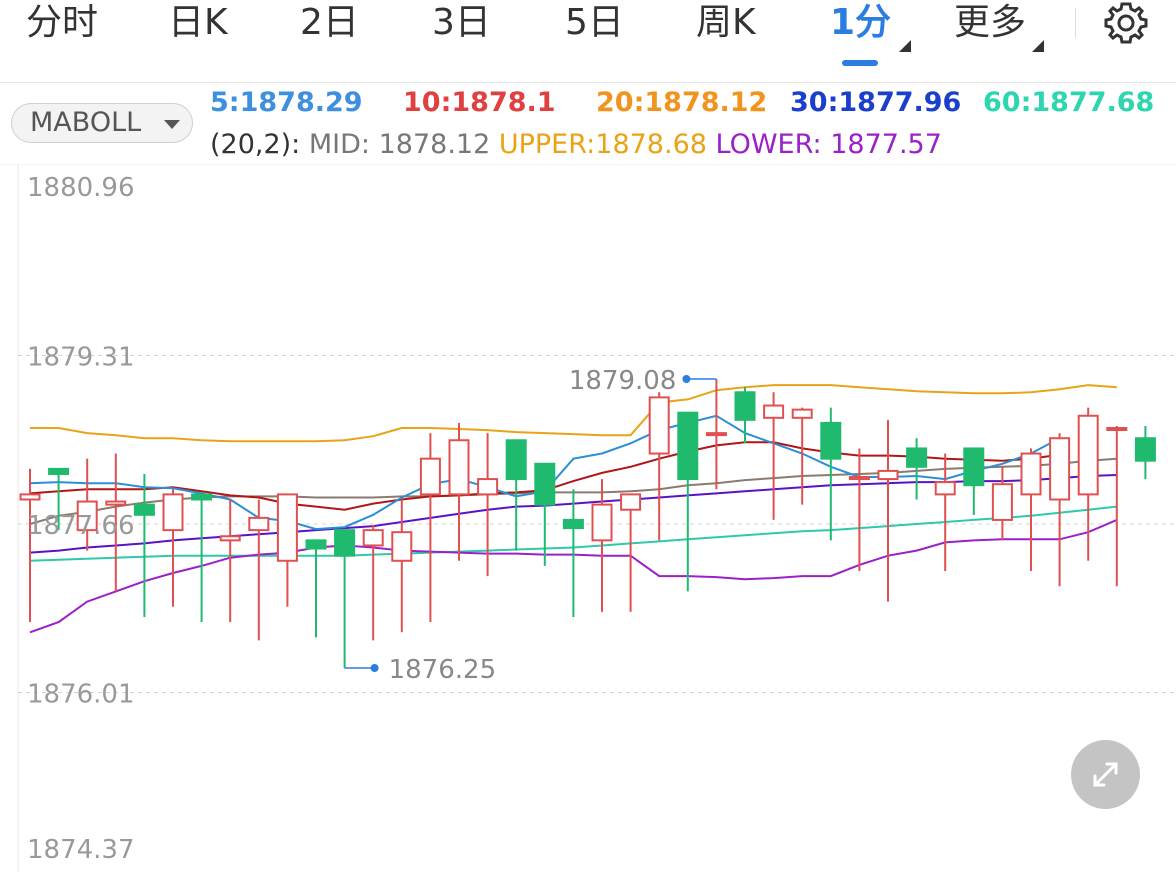 This screenshot has height=872, width=1176. I want to click on boll-mid-value: MID: 1878.12, so click(399, 144).